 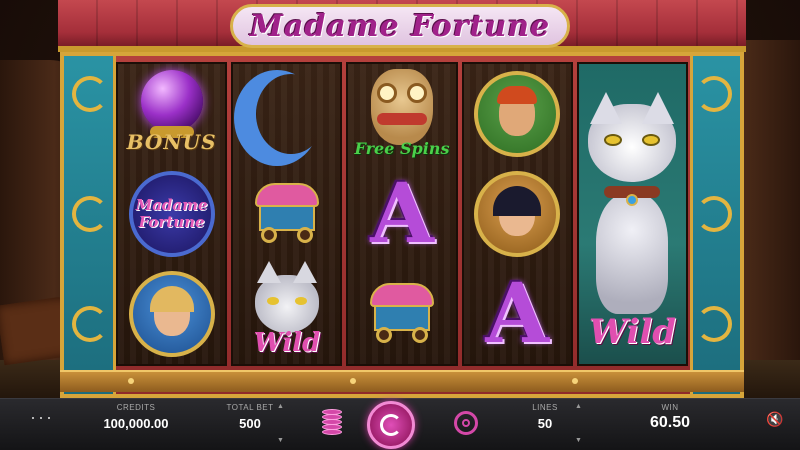 I want to click on crescent-moon-icon, so click(x=287, y=114).